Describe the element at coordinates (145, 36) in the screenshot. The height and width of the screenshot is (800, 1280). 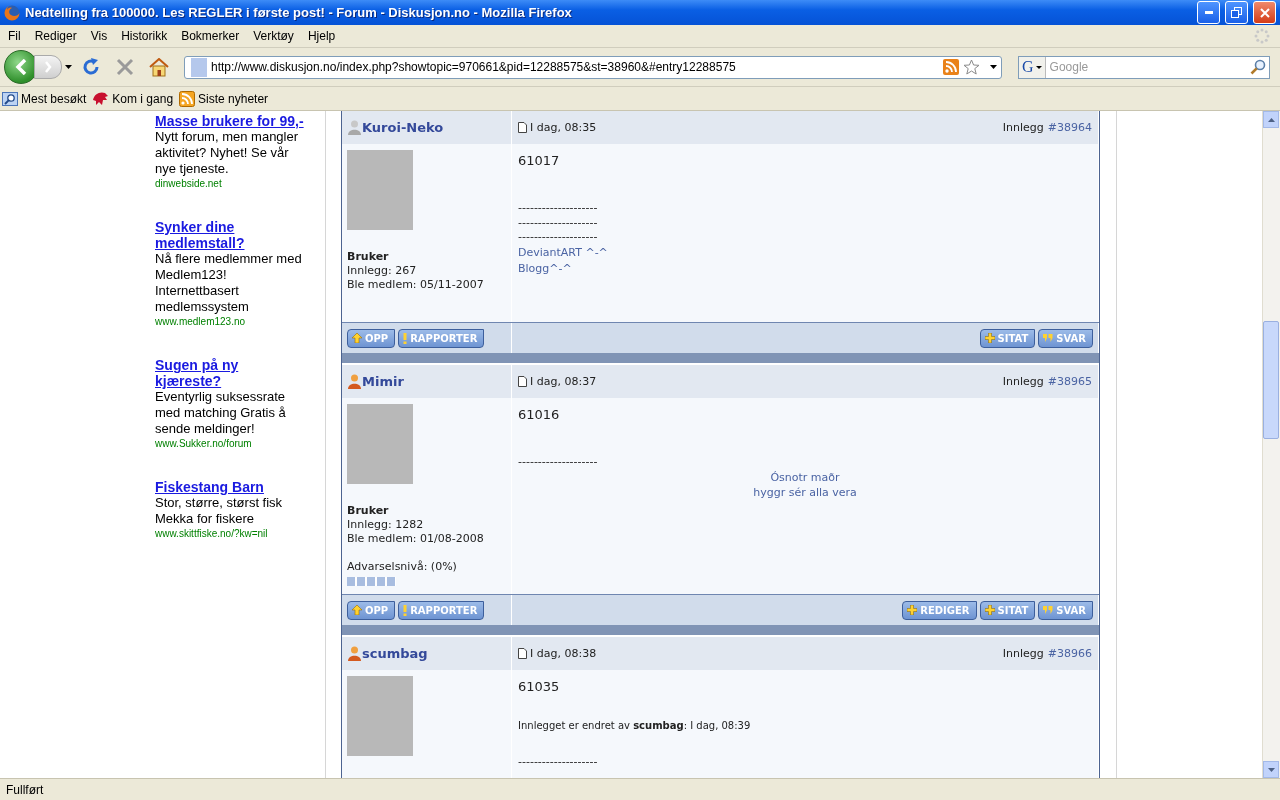
I see `menu-item: Historikk` at that location.